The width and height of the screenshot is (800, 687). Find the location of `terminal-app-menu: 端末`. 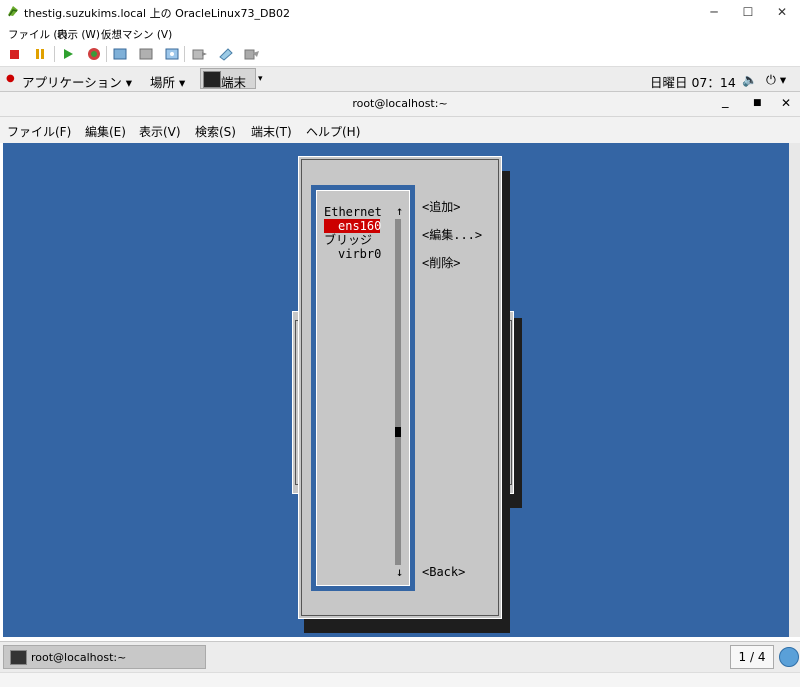

terminal-app-menu: 端末 is located at coordinates (228, 79).